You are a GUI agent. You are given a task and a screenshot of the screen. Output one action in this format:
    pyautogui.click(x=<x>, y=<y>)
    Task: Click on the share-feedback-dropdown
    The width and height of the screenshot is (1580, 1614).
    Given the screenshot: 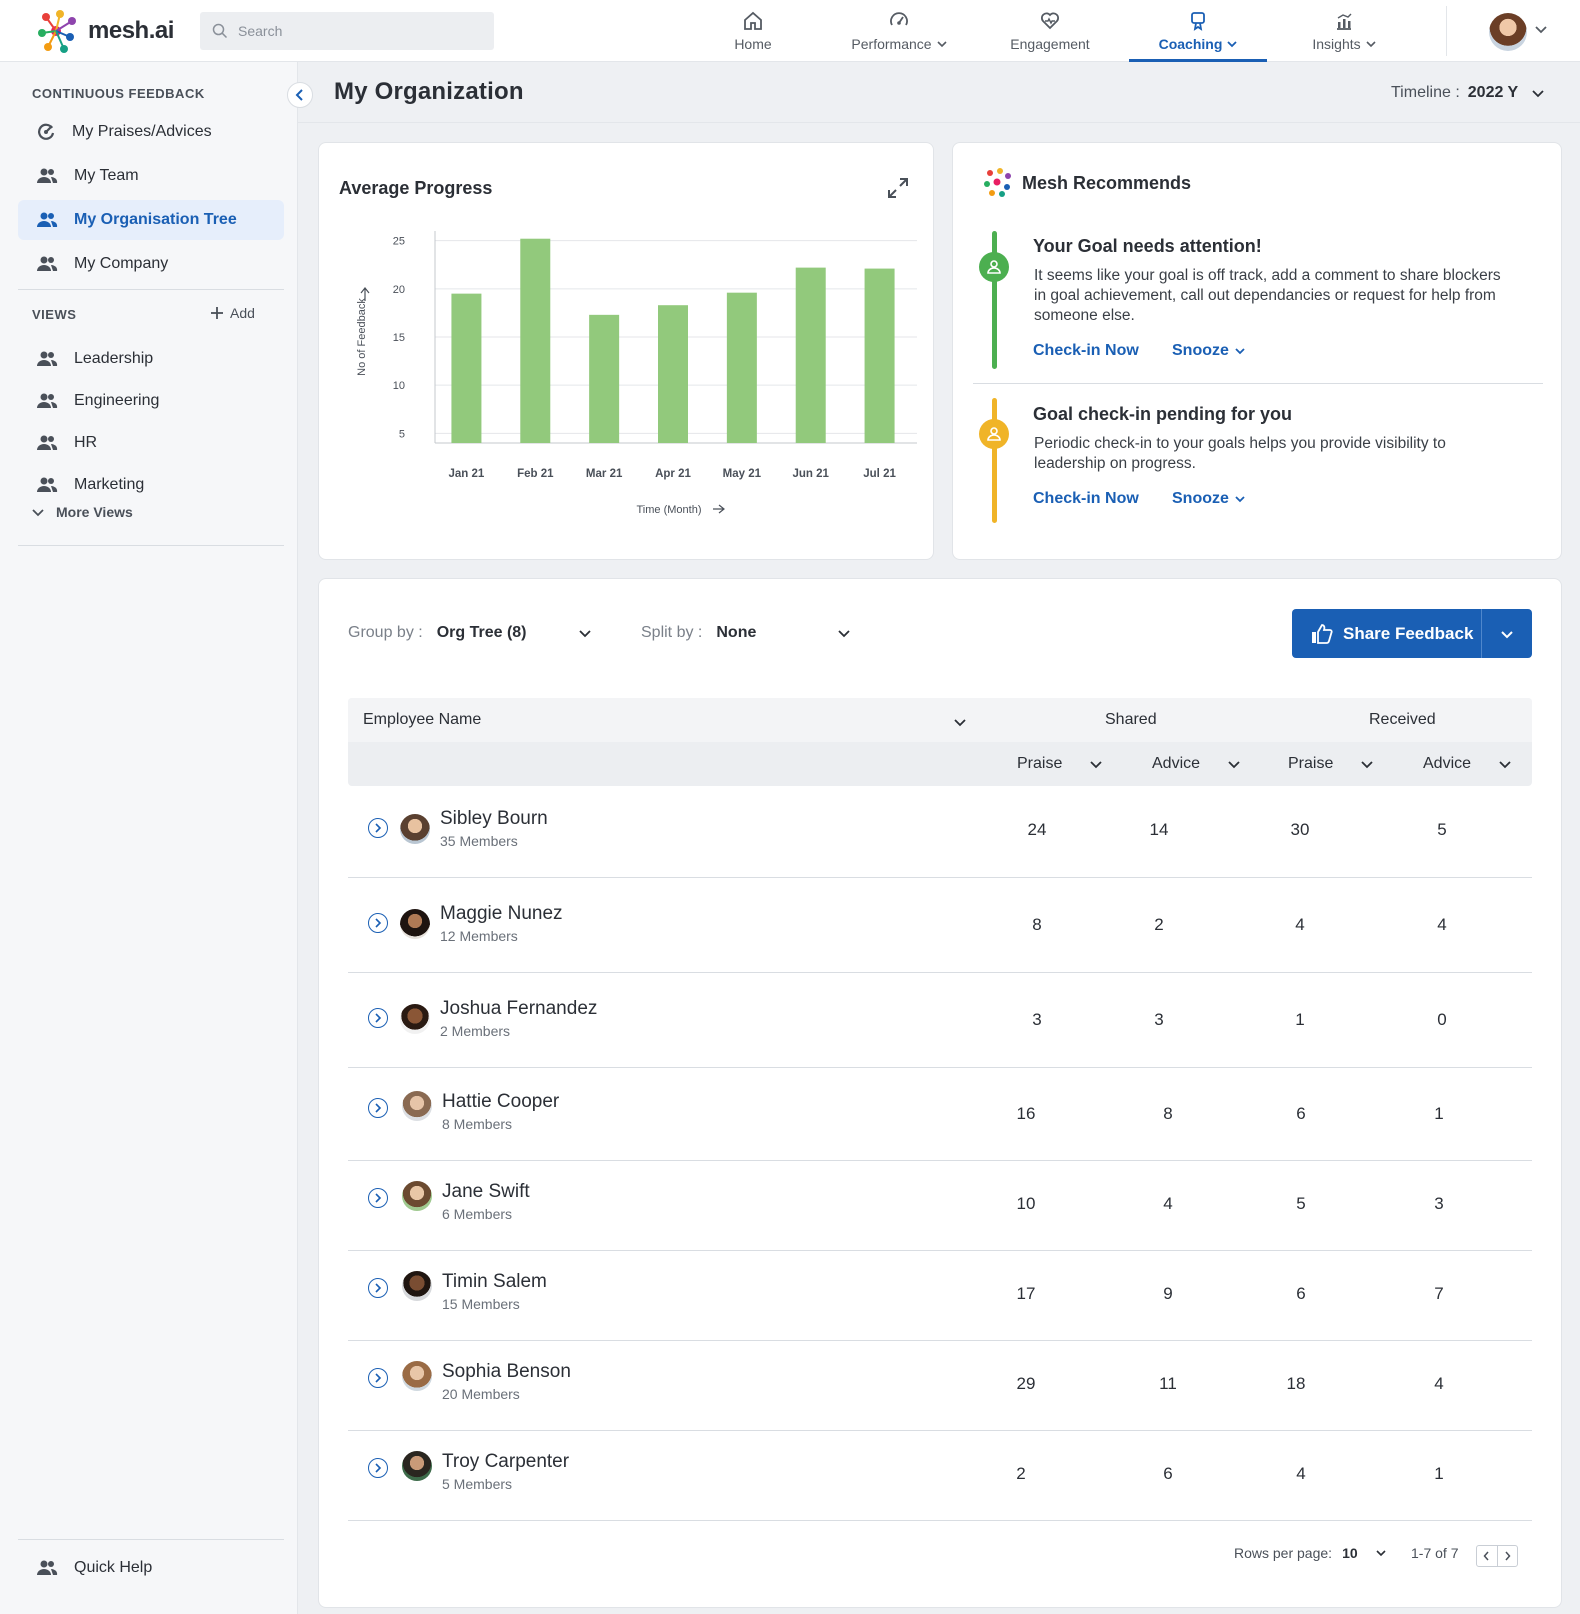 What is the action you would take?
    pyautogui.click(x=1507, y=634)
    